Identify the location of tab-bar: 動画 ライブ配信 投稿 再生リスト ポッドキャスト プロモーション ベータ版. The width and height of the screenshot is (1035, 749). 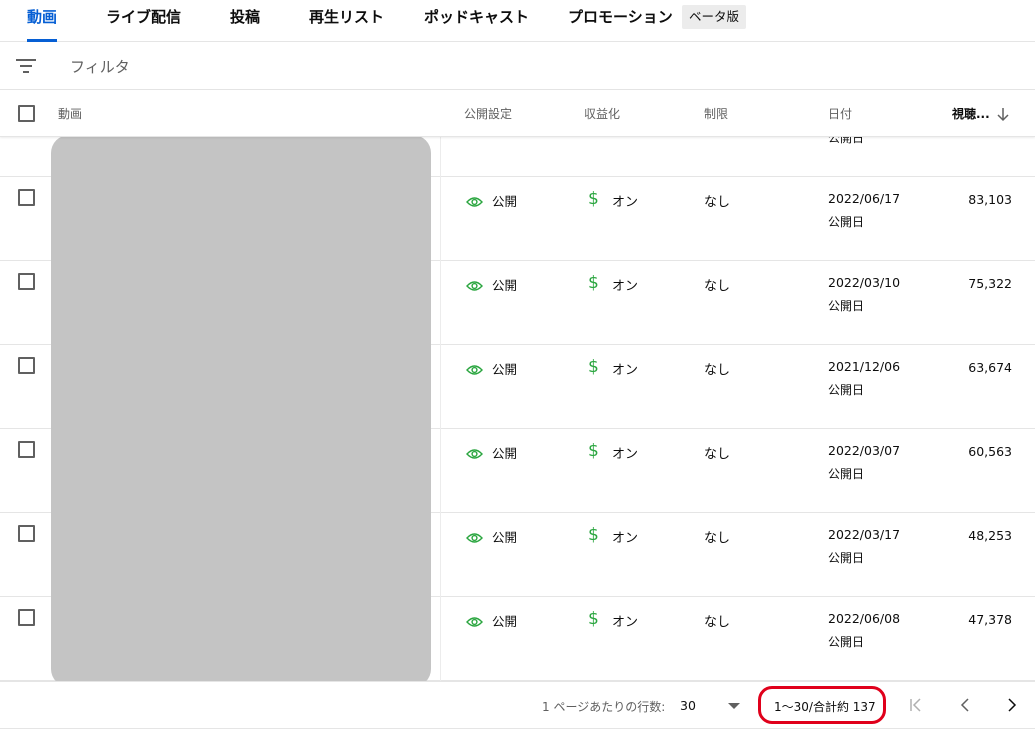
(517, 21).